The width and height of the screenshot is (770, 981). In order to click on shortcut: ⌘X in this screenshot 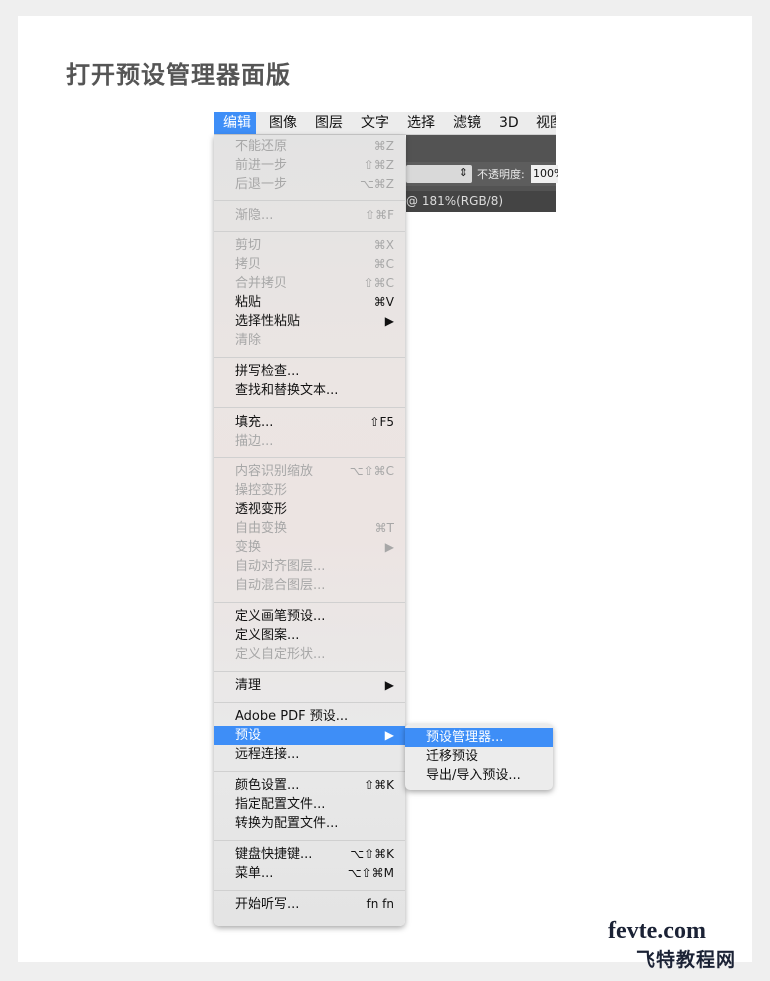, I will do `click(383, 245)`.